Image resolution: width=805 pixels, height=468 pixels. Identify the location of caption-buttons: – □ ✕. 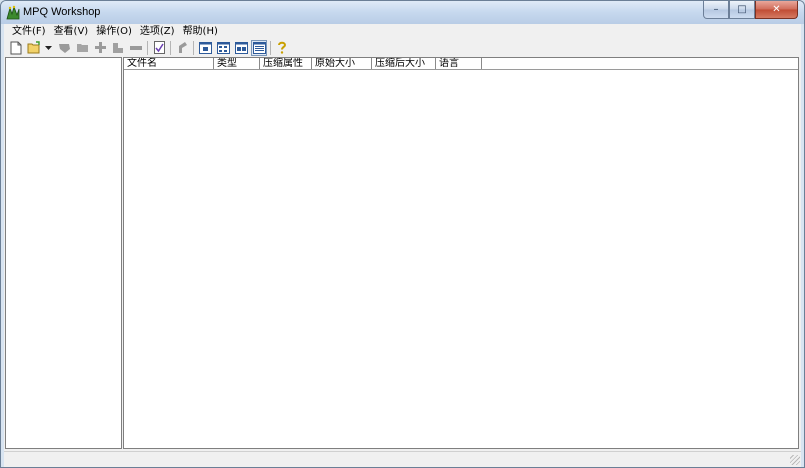
(750, 10).